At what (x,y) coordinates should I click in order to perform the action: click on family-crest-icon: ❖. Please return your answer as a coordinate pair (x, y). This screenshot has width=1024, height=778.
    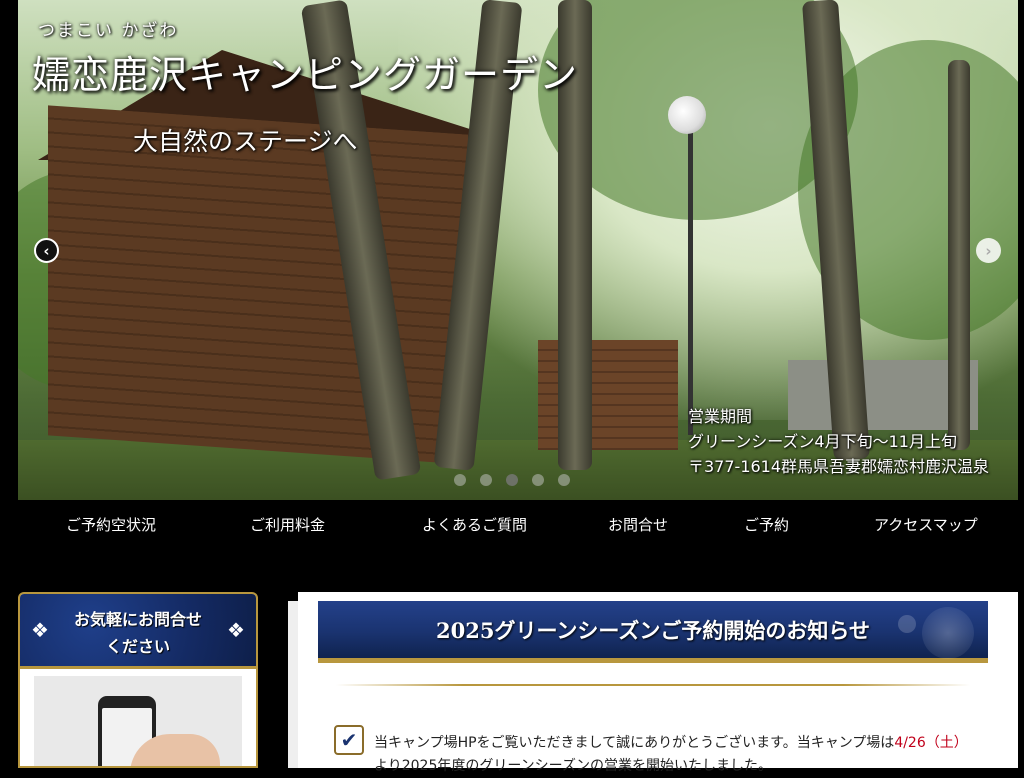
    Looking at the image, I should click on (236, 630).